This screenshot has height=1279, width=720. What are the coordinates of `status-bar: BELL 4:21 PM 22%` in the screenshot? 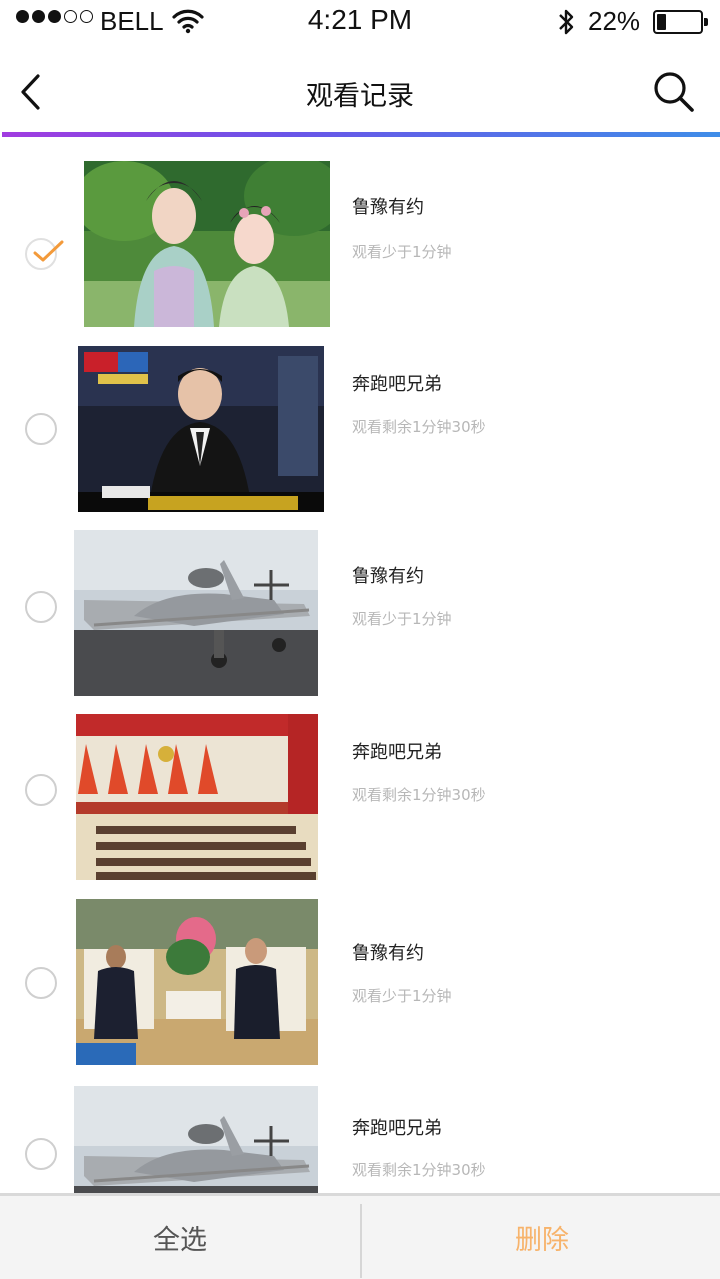 It's located at (360, 22).